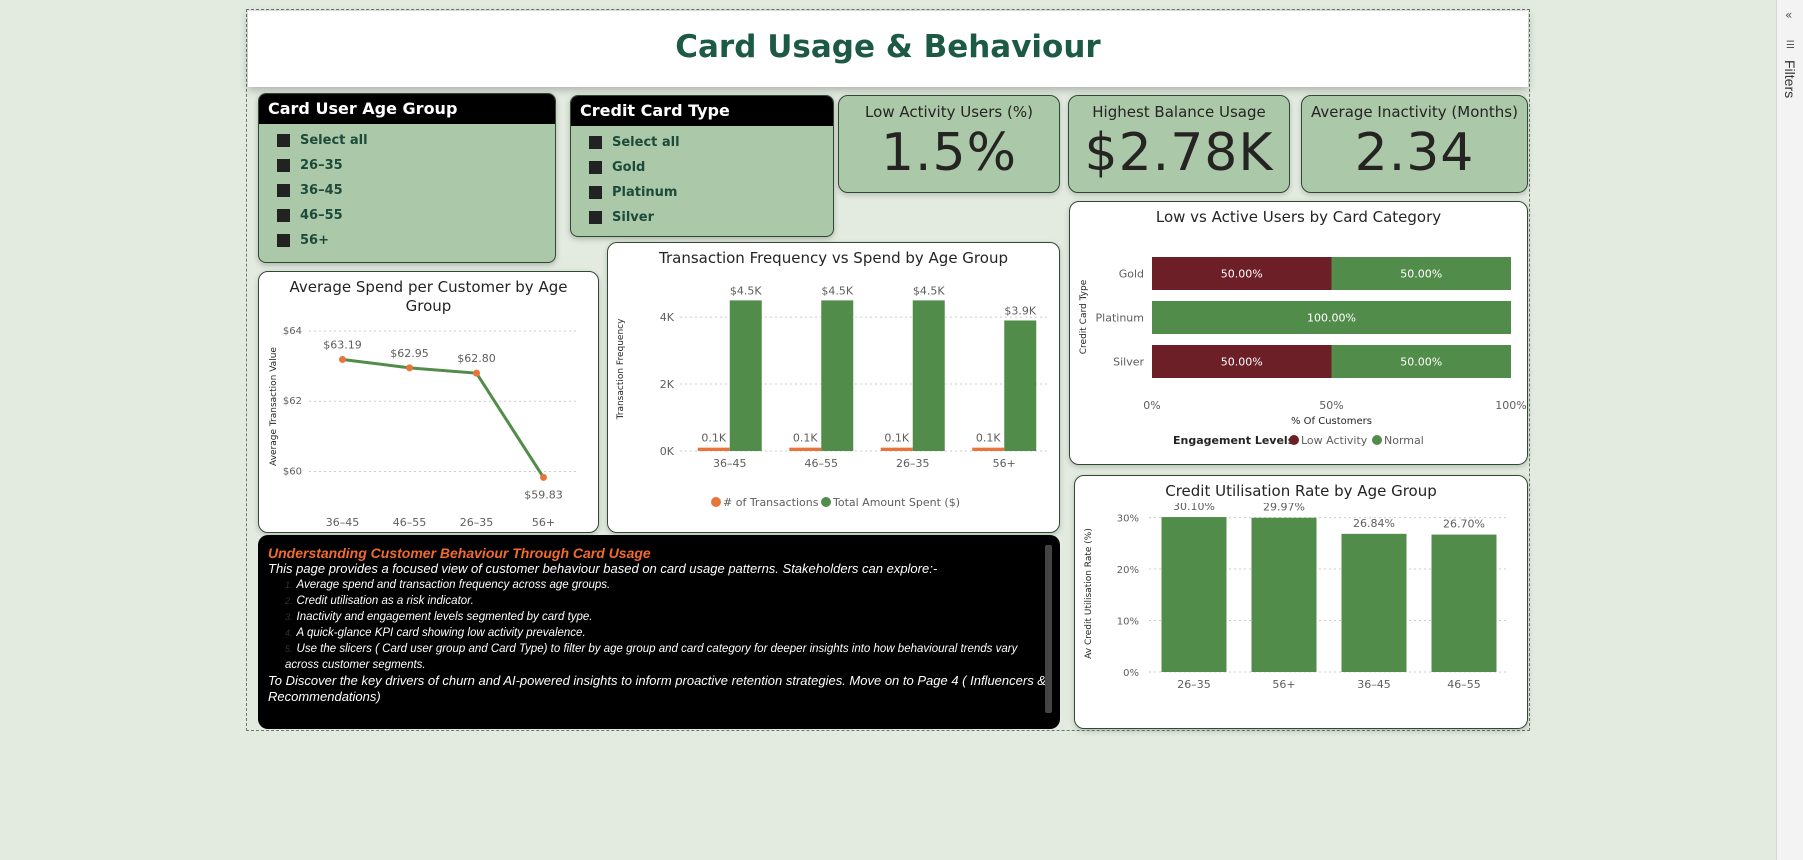  I want to click on title-banner: Card Usage & Behaviour, so click(888, 49).